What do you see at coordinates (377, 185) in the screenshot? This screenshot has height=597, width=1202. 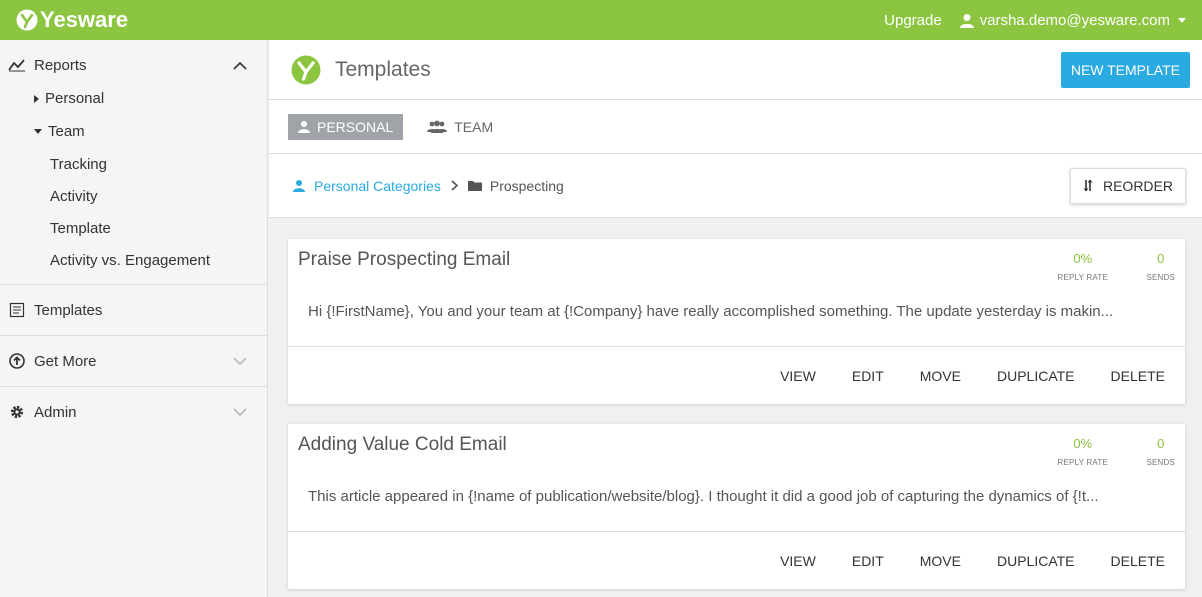 I see `breadcrumb-label: Personal Categories` at bounding box center [377, 185].